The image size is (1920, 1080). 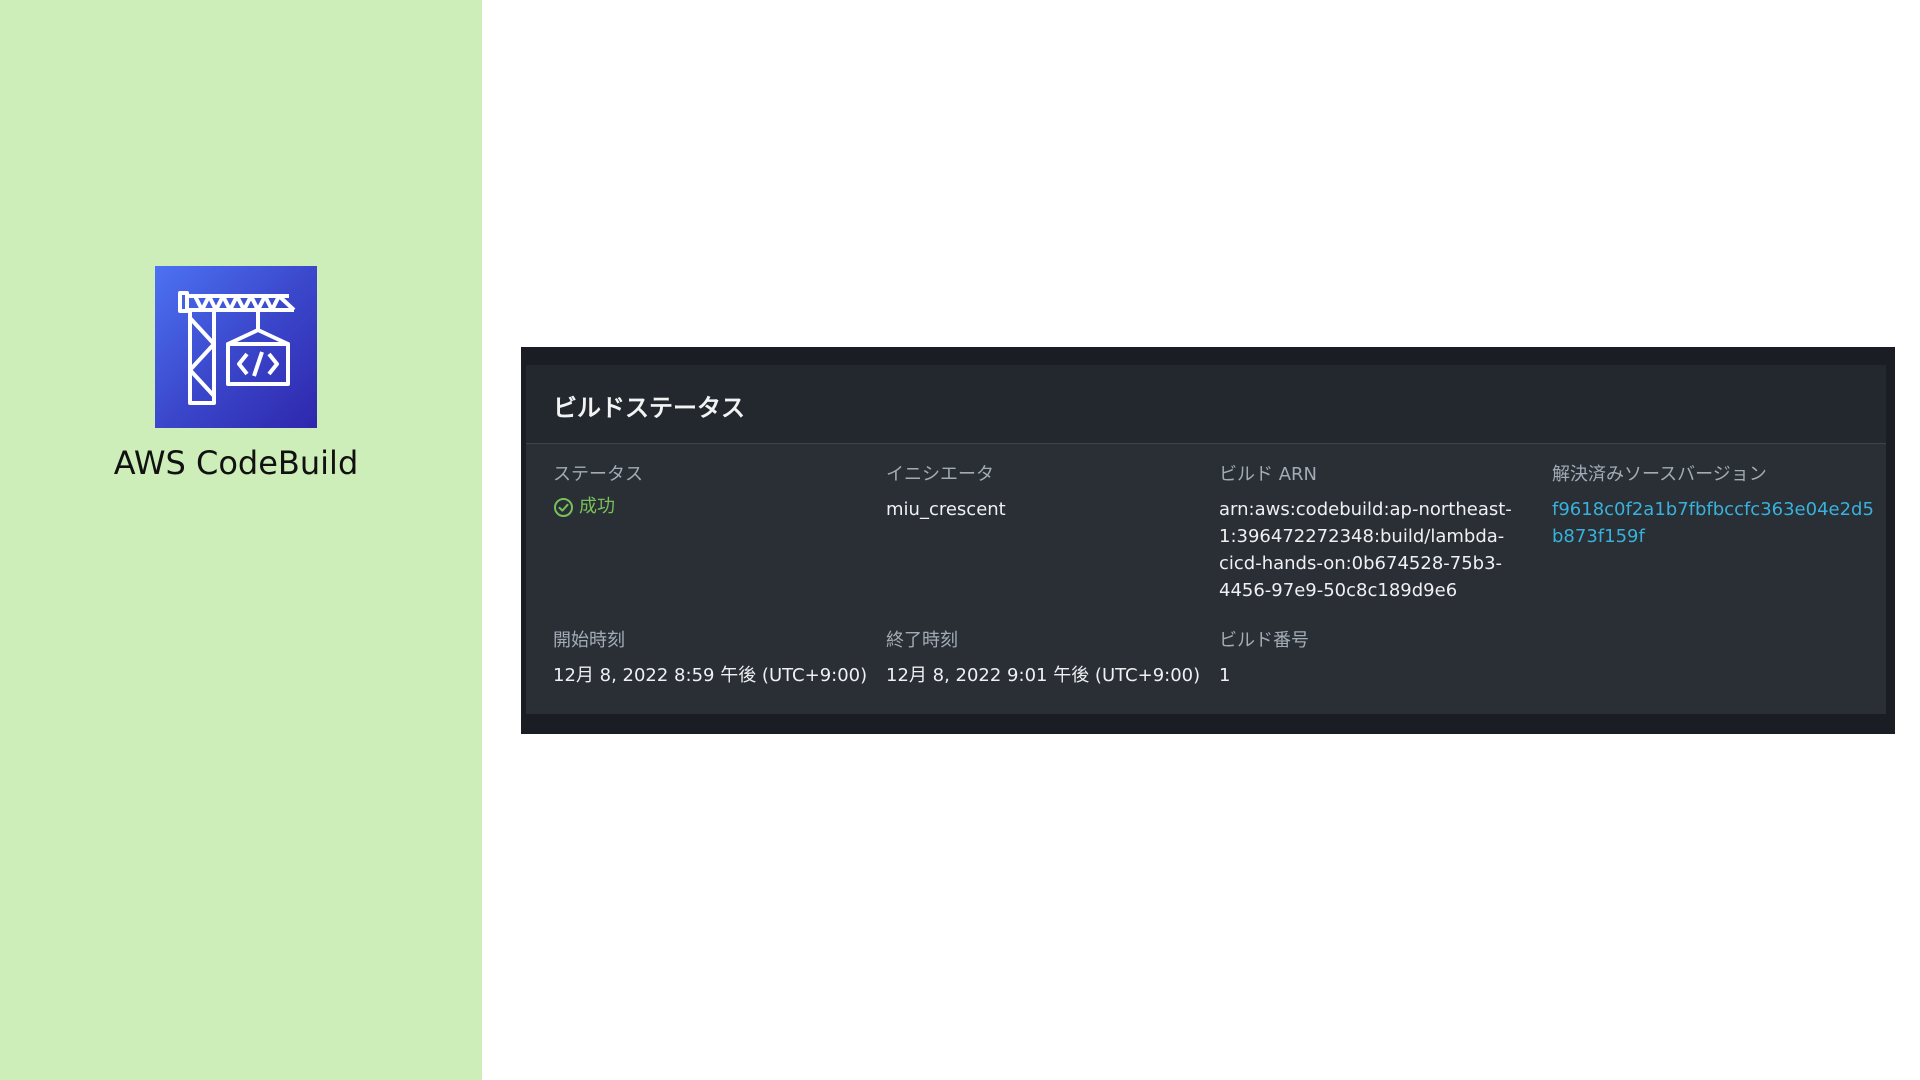 What do you see at coordinates (1362, 536) in the screenshot?
I see `build-arn-line: 1:396472272348:build/lambda-` at bounding box center [1362, 536].